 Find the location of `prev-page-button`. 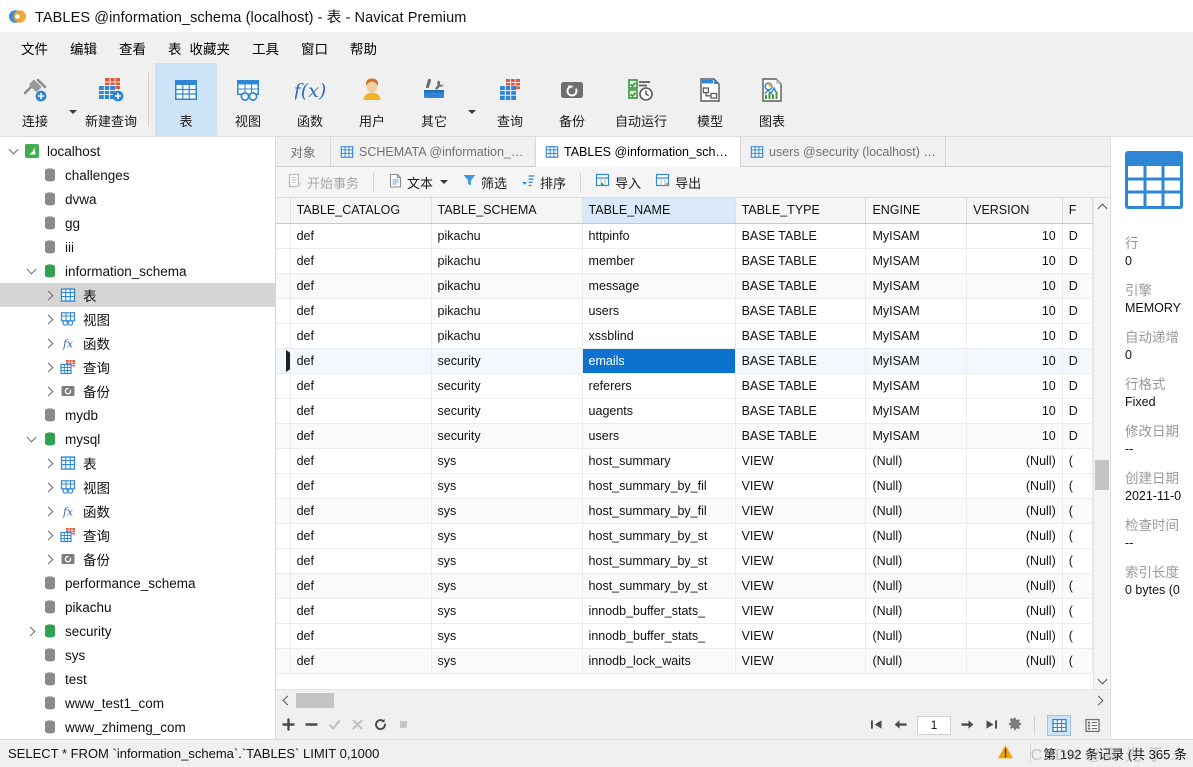

prev-page-button is located at coordinates (900, 725).